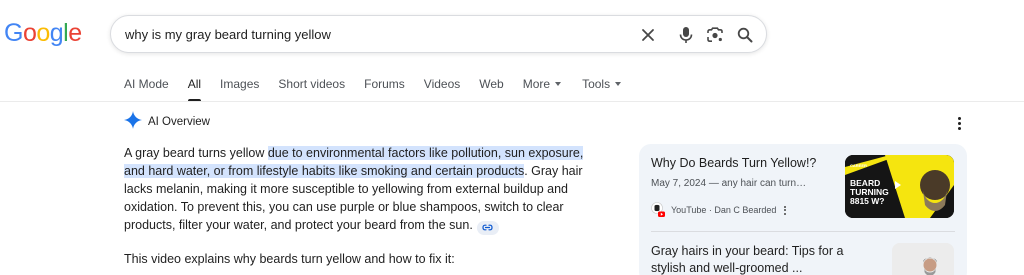 The width and height of the screenshot is (1024, 275). Describe the element at coordinates (867, 201) in the screenshot. I see `thumbnail-text-line: 8815 W?` at that location.